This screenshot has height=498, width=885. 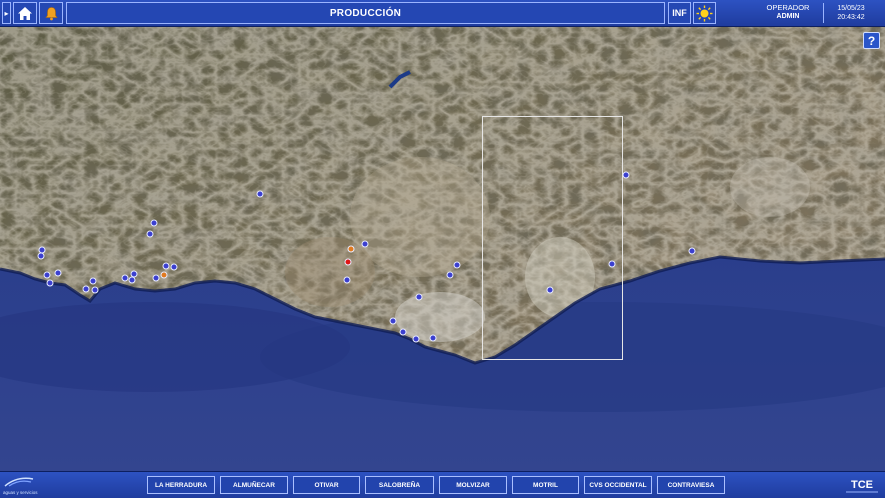 I want to click on home-icon, so click(x=25, y=13).